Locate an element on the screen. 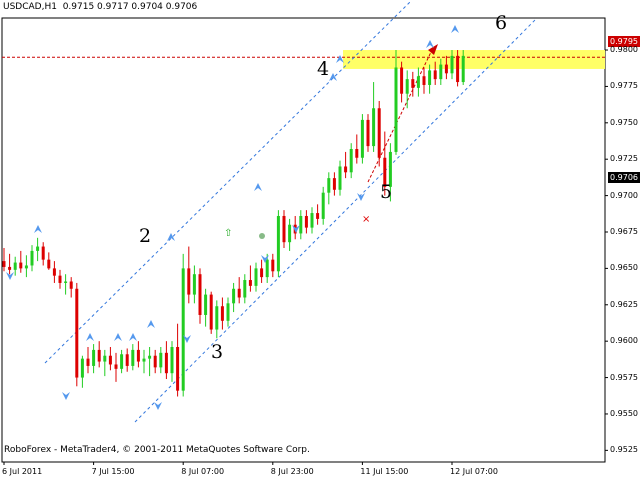 The image size is (640, 480). y-tick-label: 0.9700 is located at coordinates (624, 195).